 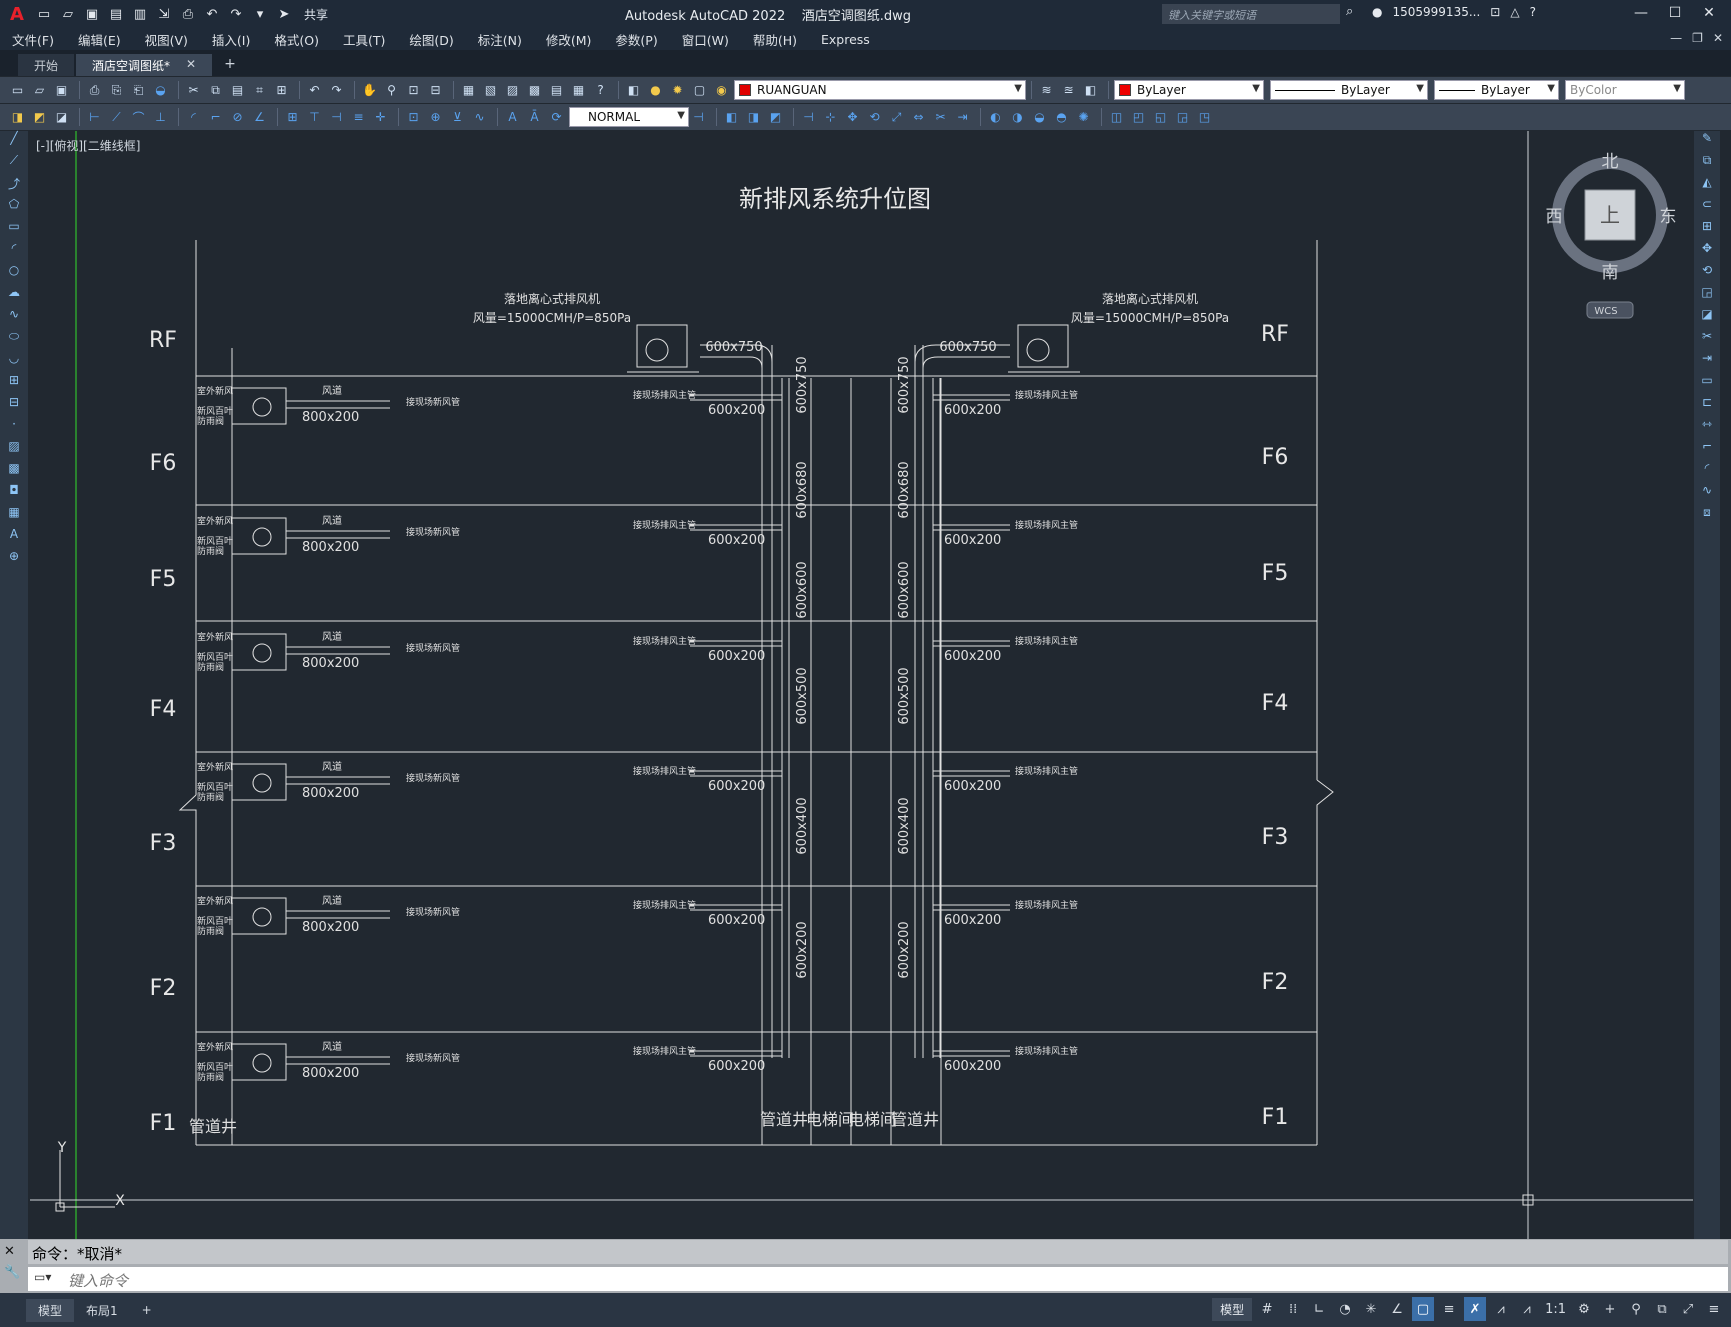 What do you see at coordinates (636, 39) in the screenshot?
I see `menu-parametric: 参数(P)` at bounding box center [636, 39].